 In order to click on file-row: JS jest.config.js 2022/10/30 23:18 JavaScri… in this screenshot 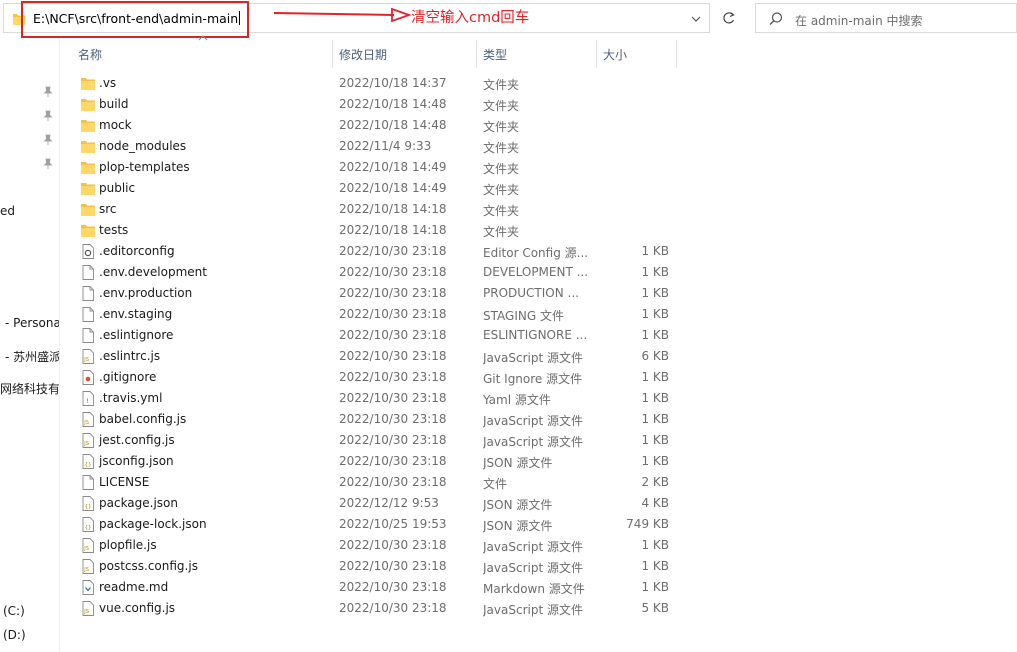, I will do `click(378, 440)`.